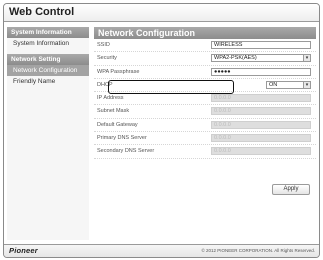 The width and height of the screenshot is (323, 260). Describe the element at coordinates (122, 138) in the screenshot. I see `primary-dns-label: Primary DNS Server` at that location.